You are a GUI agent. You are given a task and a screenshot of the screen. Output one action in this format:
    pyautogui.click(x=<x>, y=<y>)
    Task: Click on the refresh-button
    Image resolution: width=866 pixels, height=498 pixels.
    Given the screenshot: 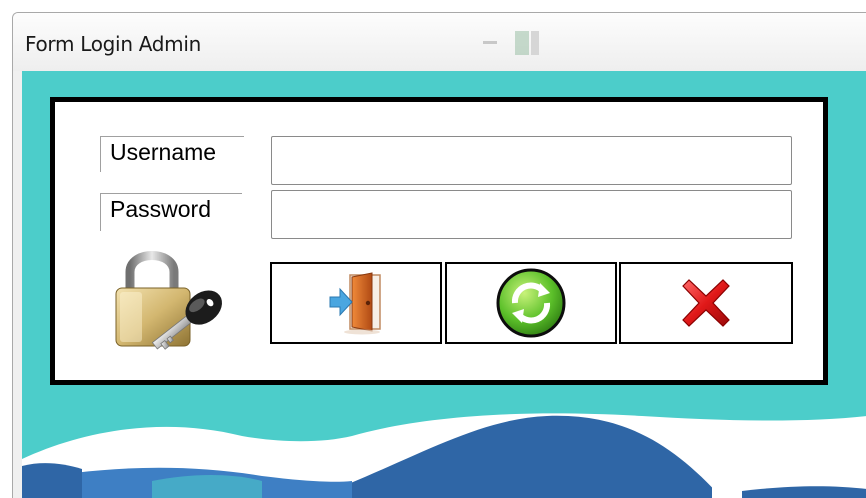 What is the action you would take?
    pyautogui.click(x=531, y=303)
    